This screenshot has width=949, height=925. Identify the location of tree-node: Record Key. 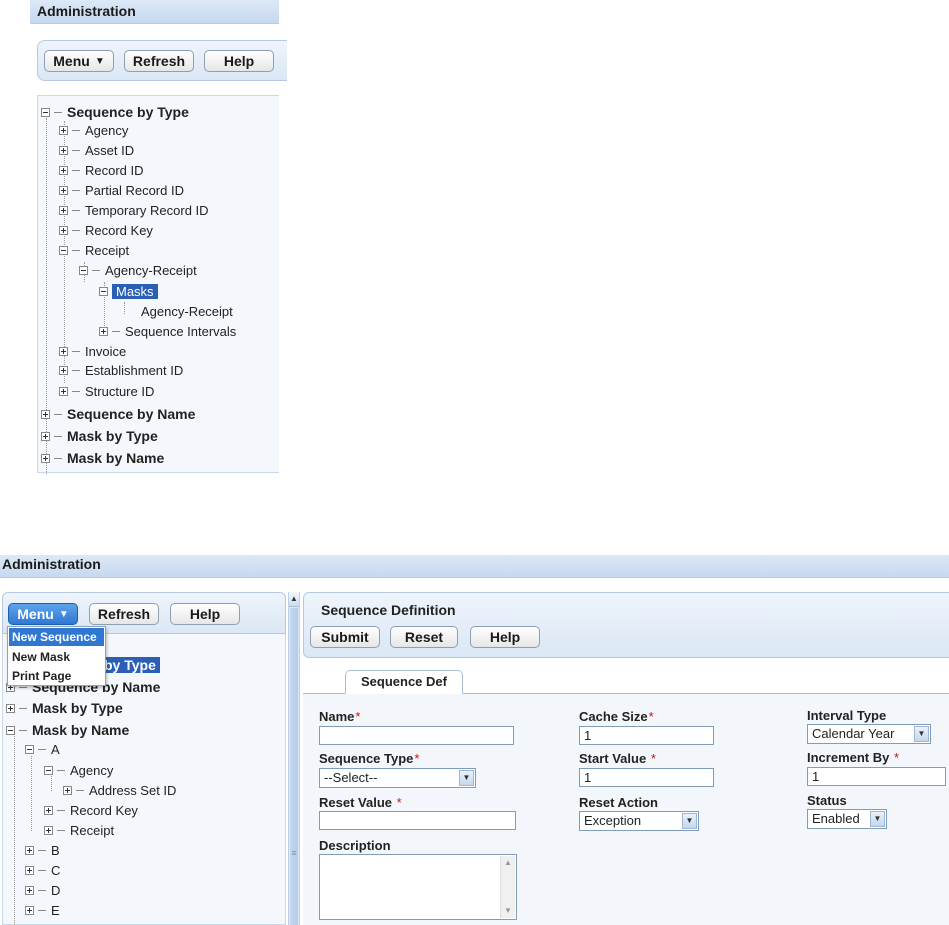
(106, 231).